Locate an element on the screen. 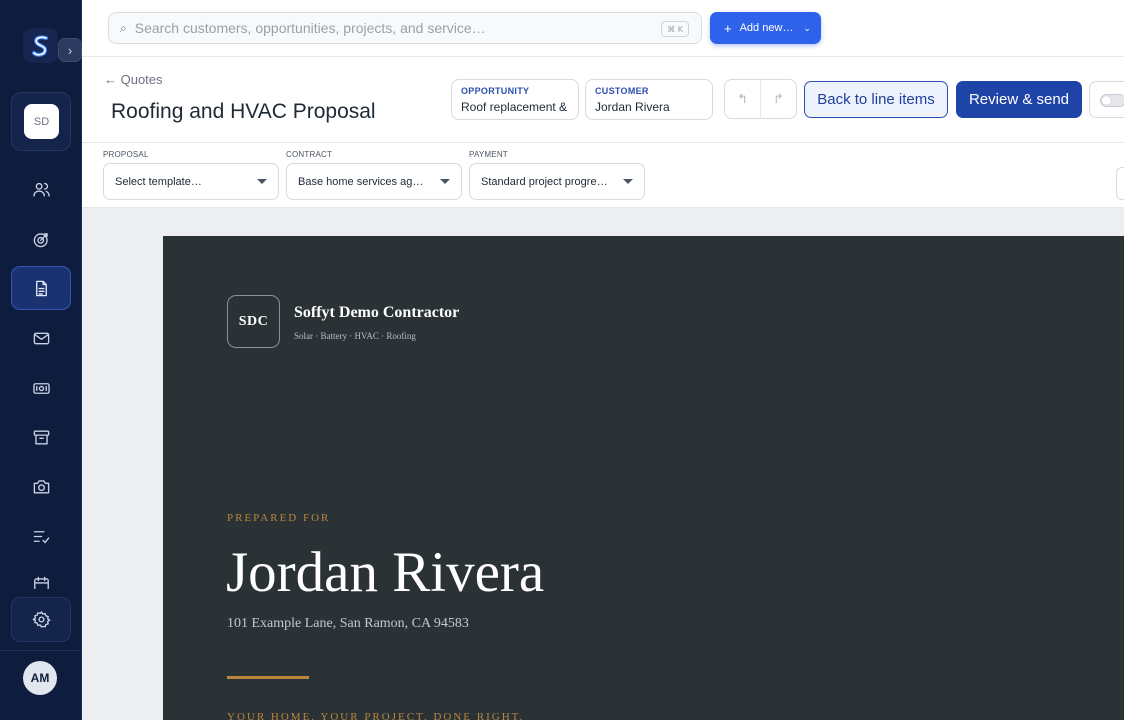 This screenshot has height=720, width=1124. sidebar-item-photos is located at coordinates (41, 486).